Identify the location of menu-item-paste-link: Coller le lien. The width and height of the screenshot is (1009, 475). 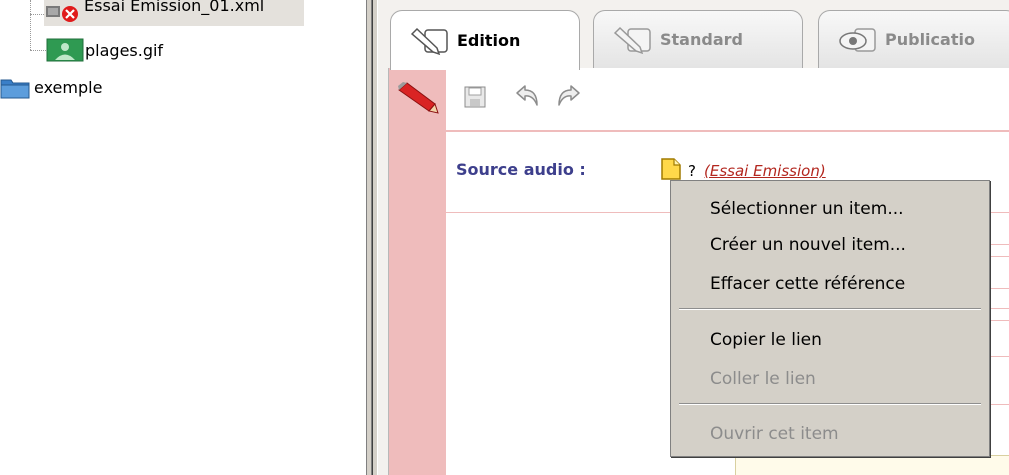
(763, 379).